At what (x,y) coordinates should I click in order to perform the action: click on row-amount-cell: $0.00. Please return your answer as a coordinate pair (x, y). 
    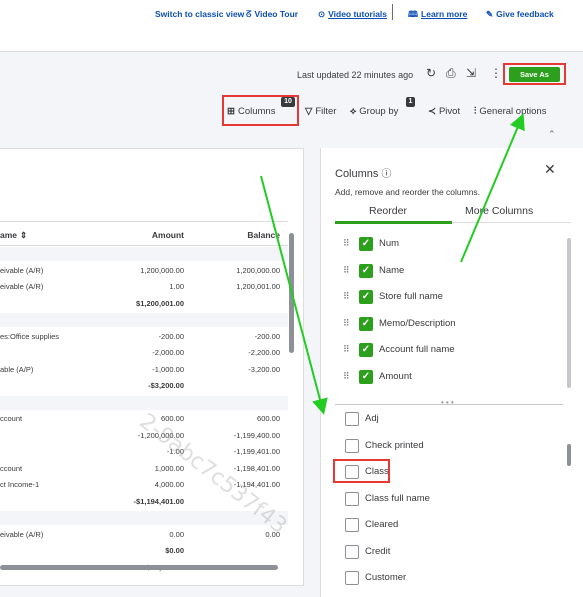
    Looking at the image, I should click on (174, 550).